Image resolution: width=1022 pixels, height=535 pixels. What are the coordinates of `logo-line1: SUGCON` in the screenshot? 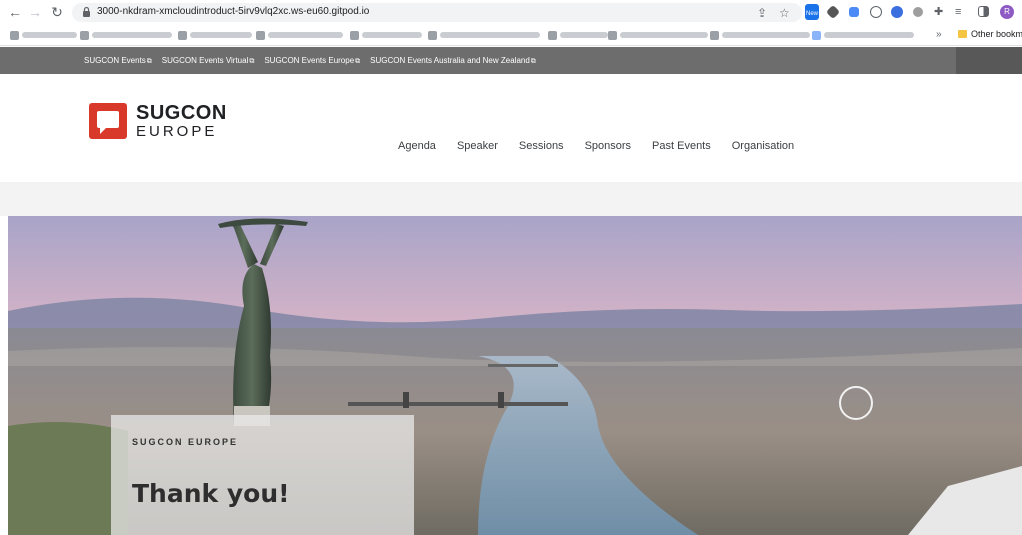 It's located at (181, 113).